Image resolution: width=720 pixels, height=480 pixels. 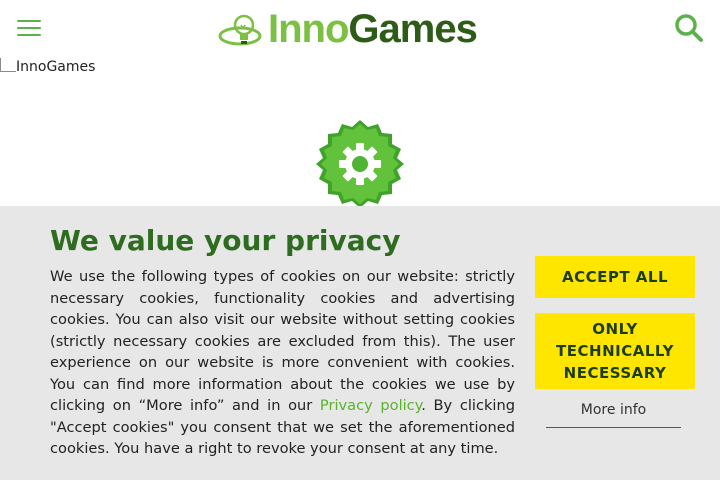 What do you see at coordinates (412, 29) in the screenshot?
I see `logo-games-text: Games` at bounding box center [412, 29].